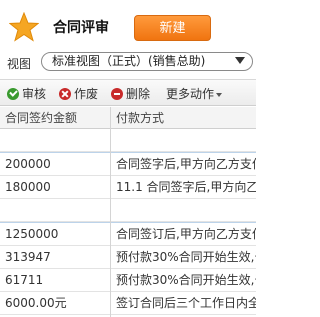 Image resolution: width=320 pixels, height=317 pixels. Describe the element at coordinates (34, 94) in the screenshot. I see `approve-label: 审核` at that location.